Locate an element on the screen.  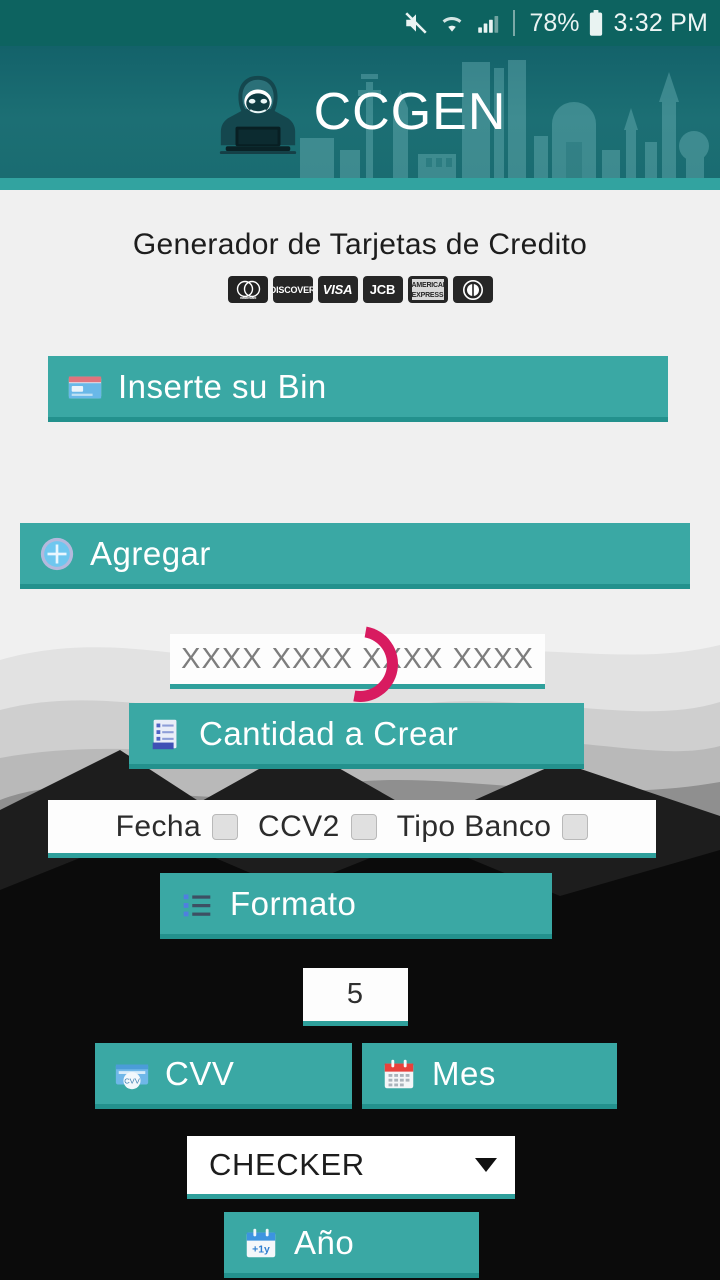
chevron-down-icon is located at coordinates (486, 1165).